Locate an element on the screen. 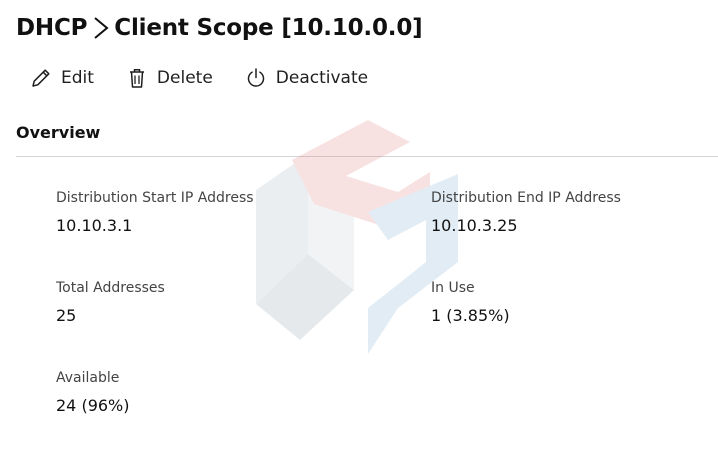 This screenshot has height=464, width=718. toolbar: Edit Delete Deactivate is located at coordinates (199, 78).